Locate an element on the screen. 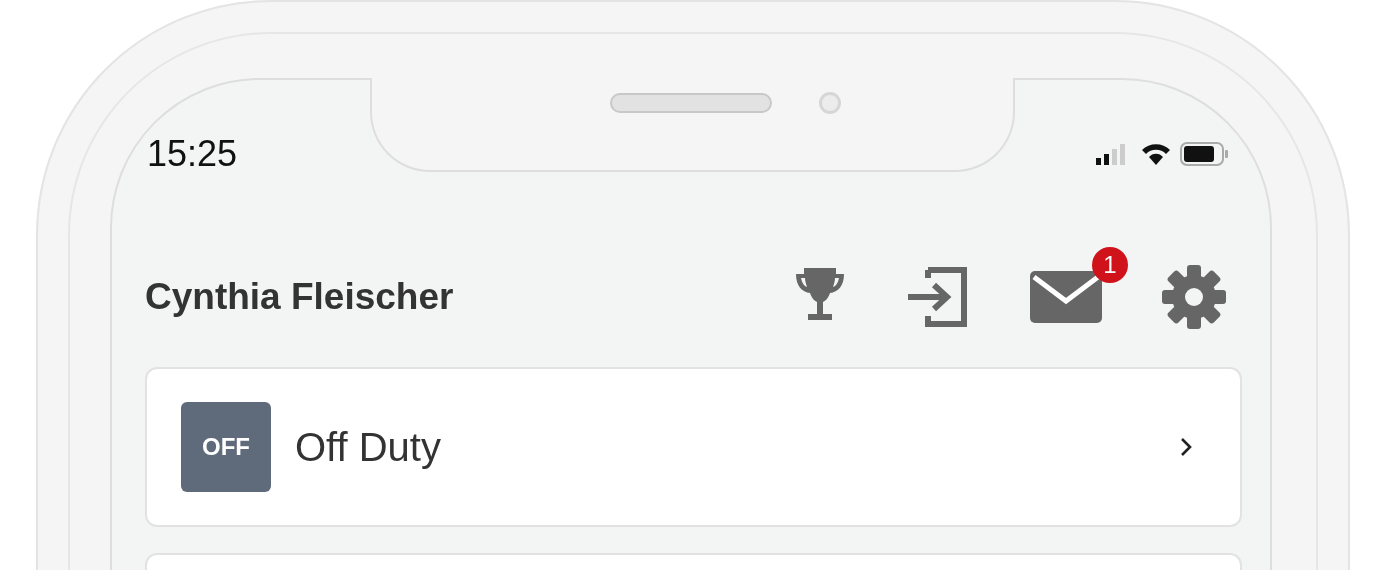  notification-badge: 1 is located at coordinates (1110, 265).